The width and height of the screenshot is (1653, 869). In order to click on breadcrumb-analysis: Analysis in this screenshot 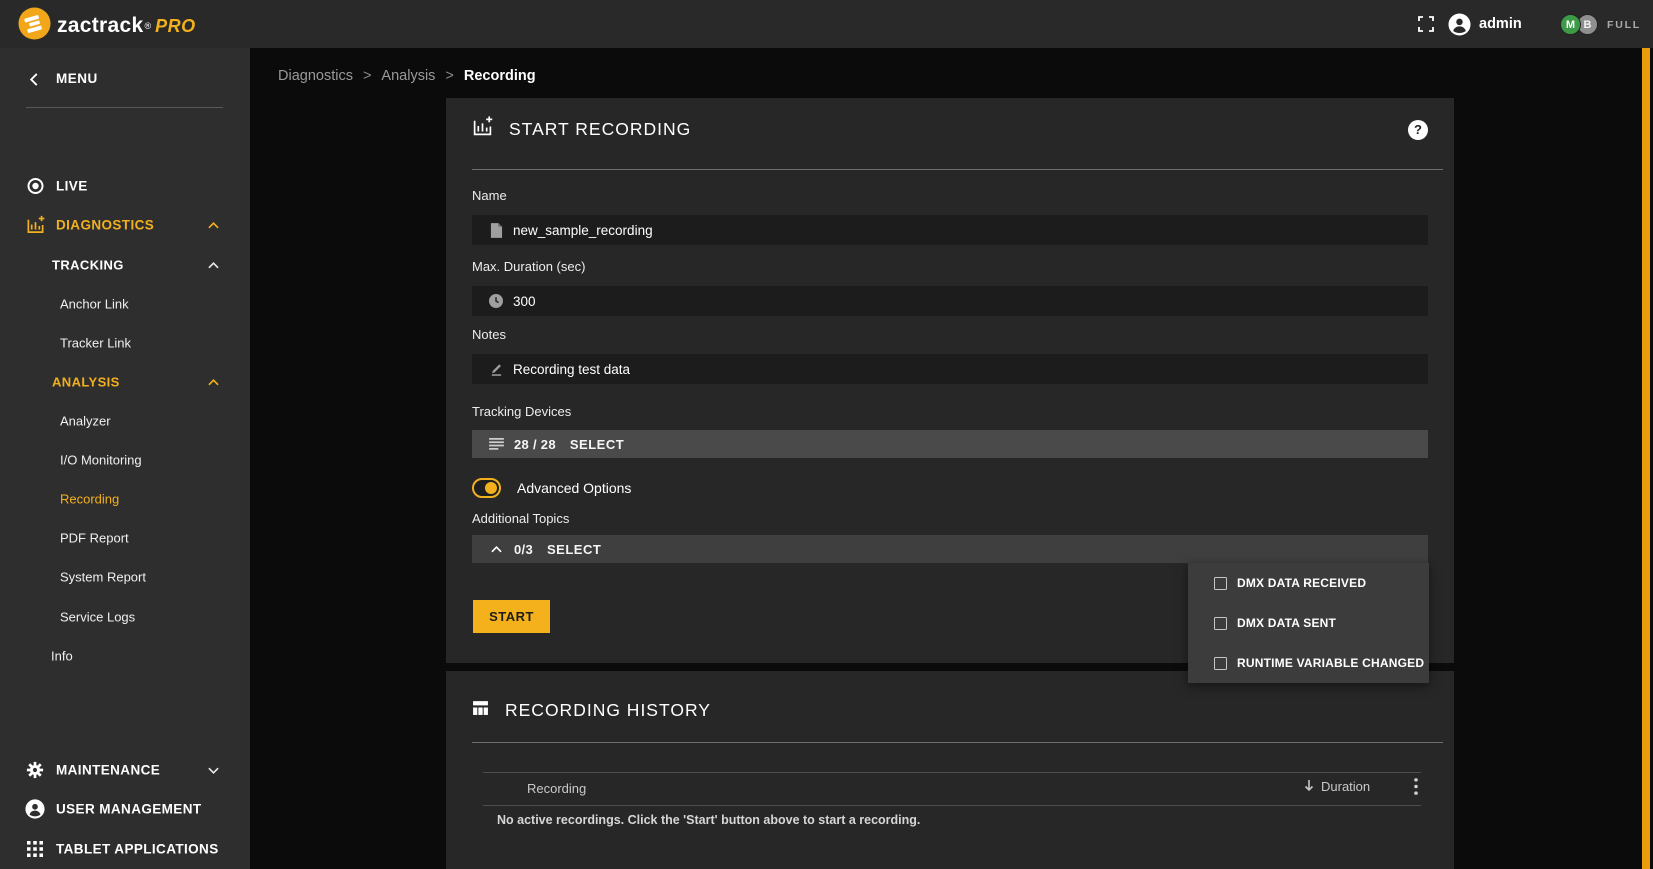, I will do `click(408, 76)`.